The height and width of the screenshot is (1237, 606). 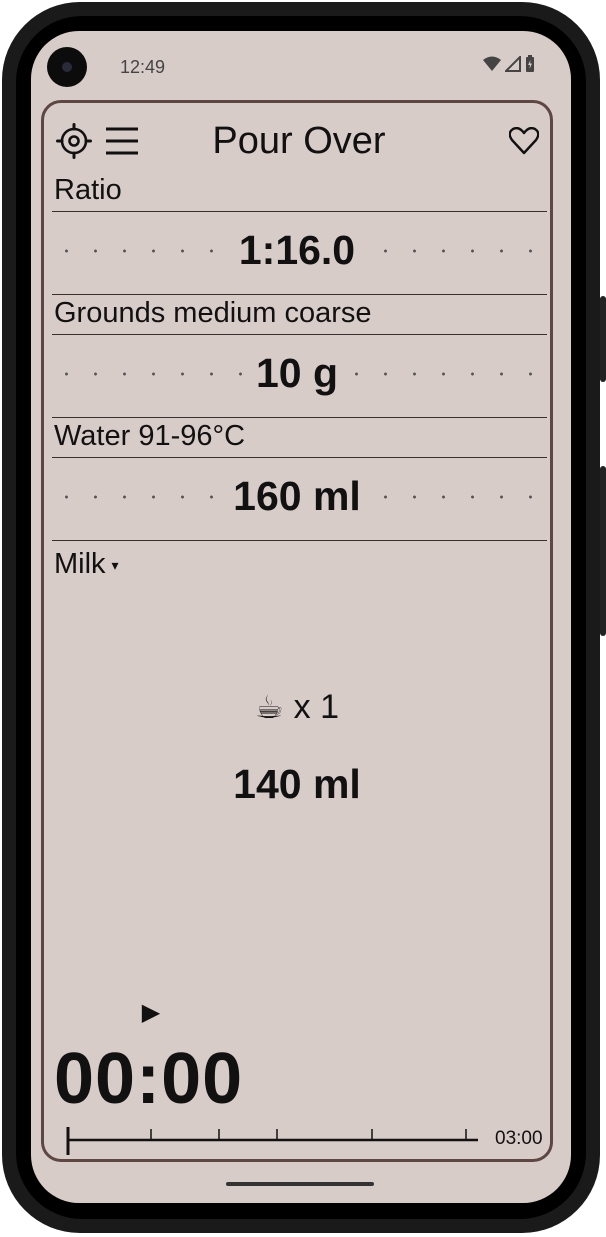 What do you see at coordinates (213, 313) in the screenshot?
I see `grounds-label: Grounds medium coarse` at bounding box center [213, 313].